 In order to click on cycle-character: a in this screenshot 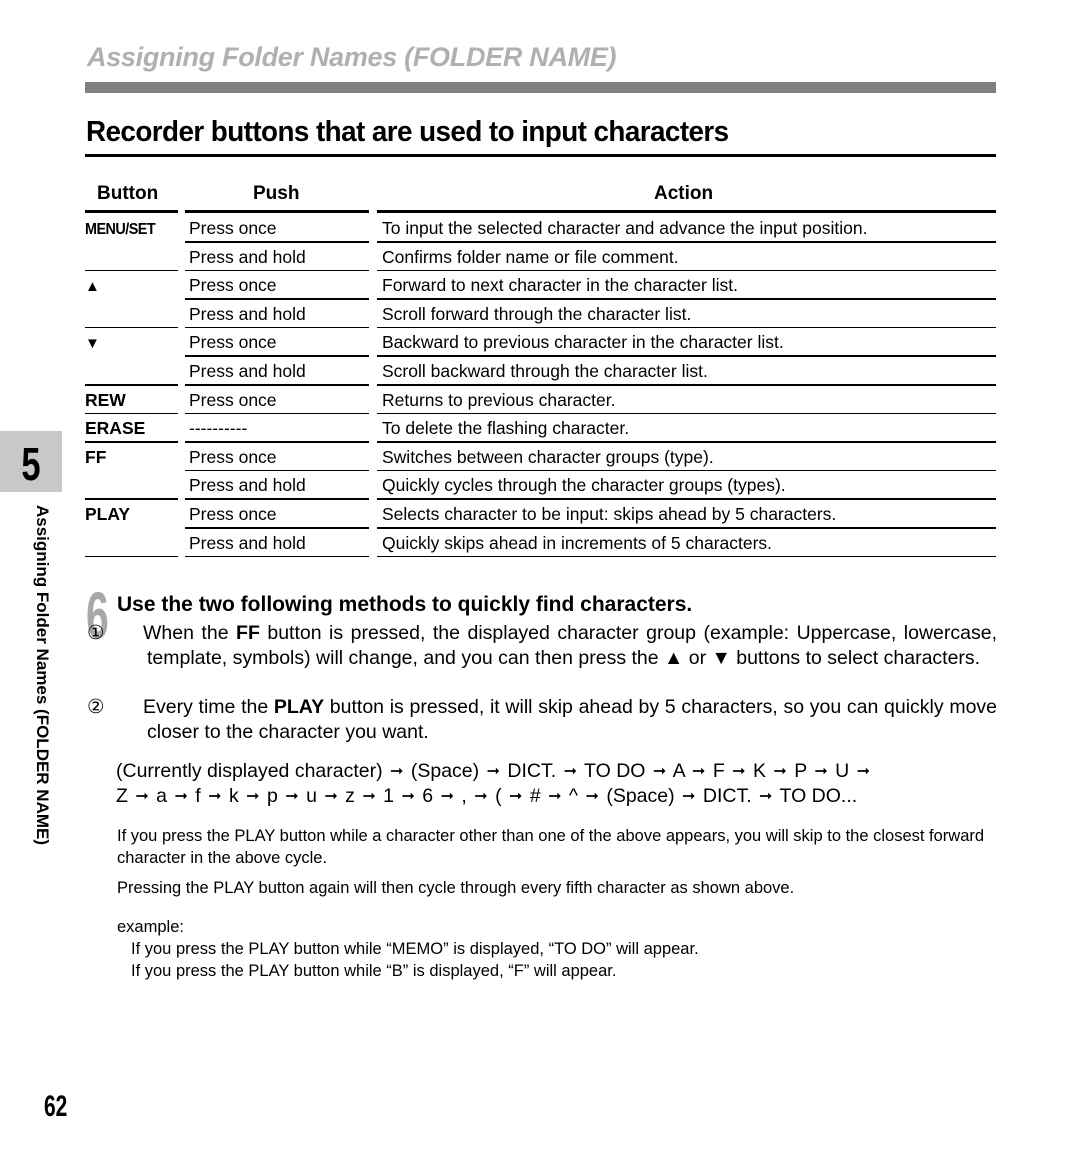, I will do `click(162, 796)`.